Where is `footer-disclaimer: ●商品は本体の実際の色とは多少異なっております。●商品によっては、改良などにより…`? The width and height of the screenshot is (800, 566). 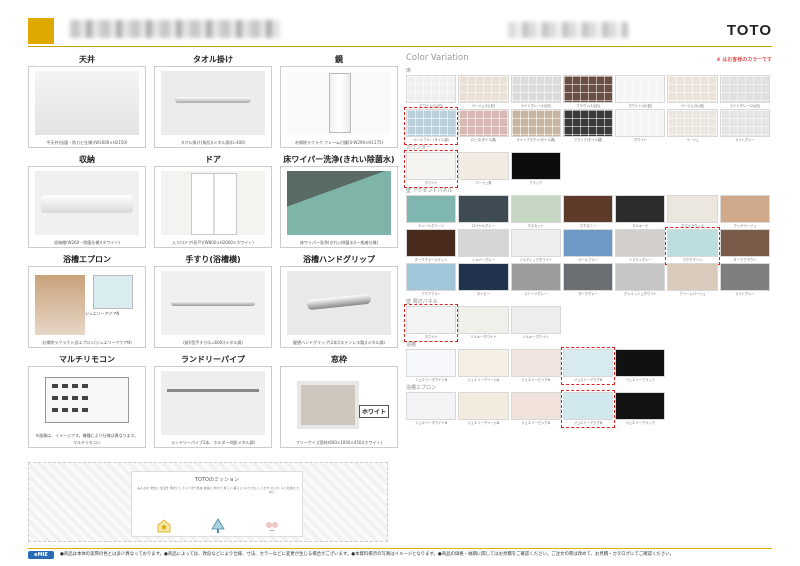 footer-disclaimer: ●商品は本体の実際の色とは多少異なっております。●商品によっては、改良などにより… is located at coordinates (367, 554).